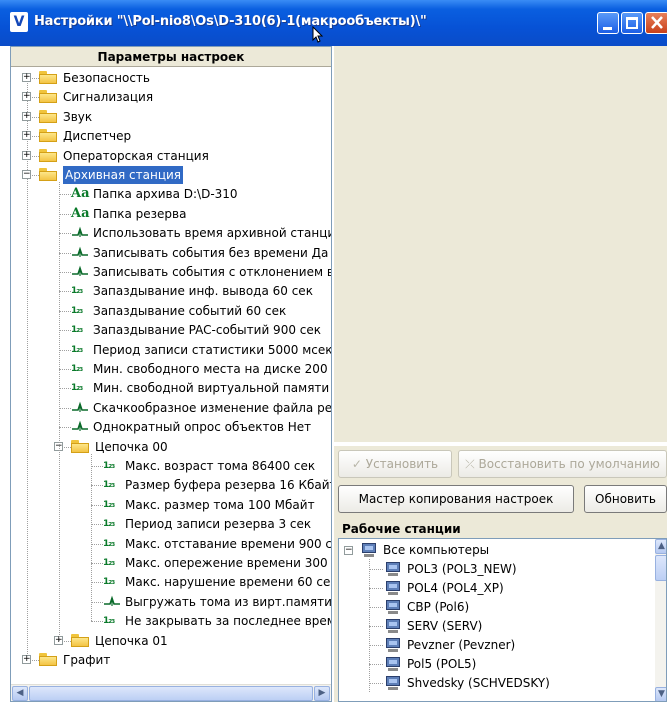 The width and height of the screenshot is (667, 702). What do you see at coordinates (212, 272) in the screenshot?
I see `tree-item-label: Записывать события с отклонением вр` at bounding box center [212, 272].